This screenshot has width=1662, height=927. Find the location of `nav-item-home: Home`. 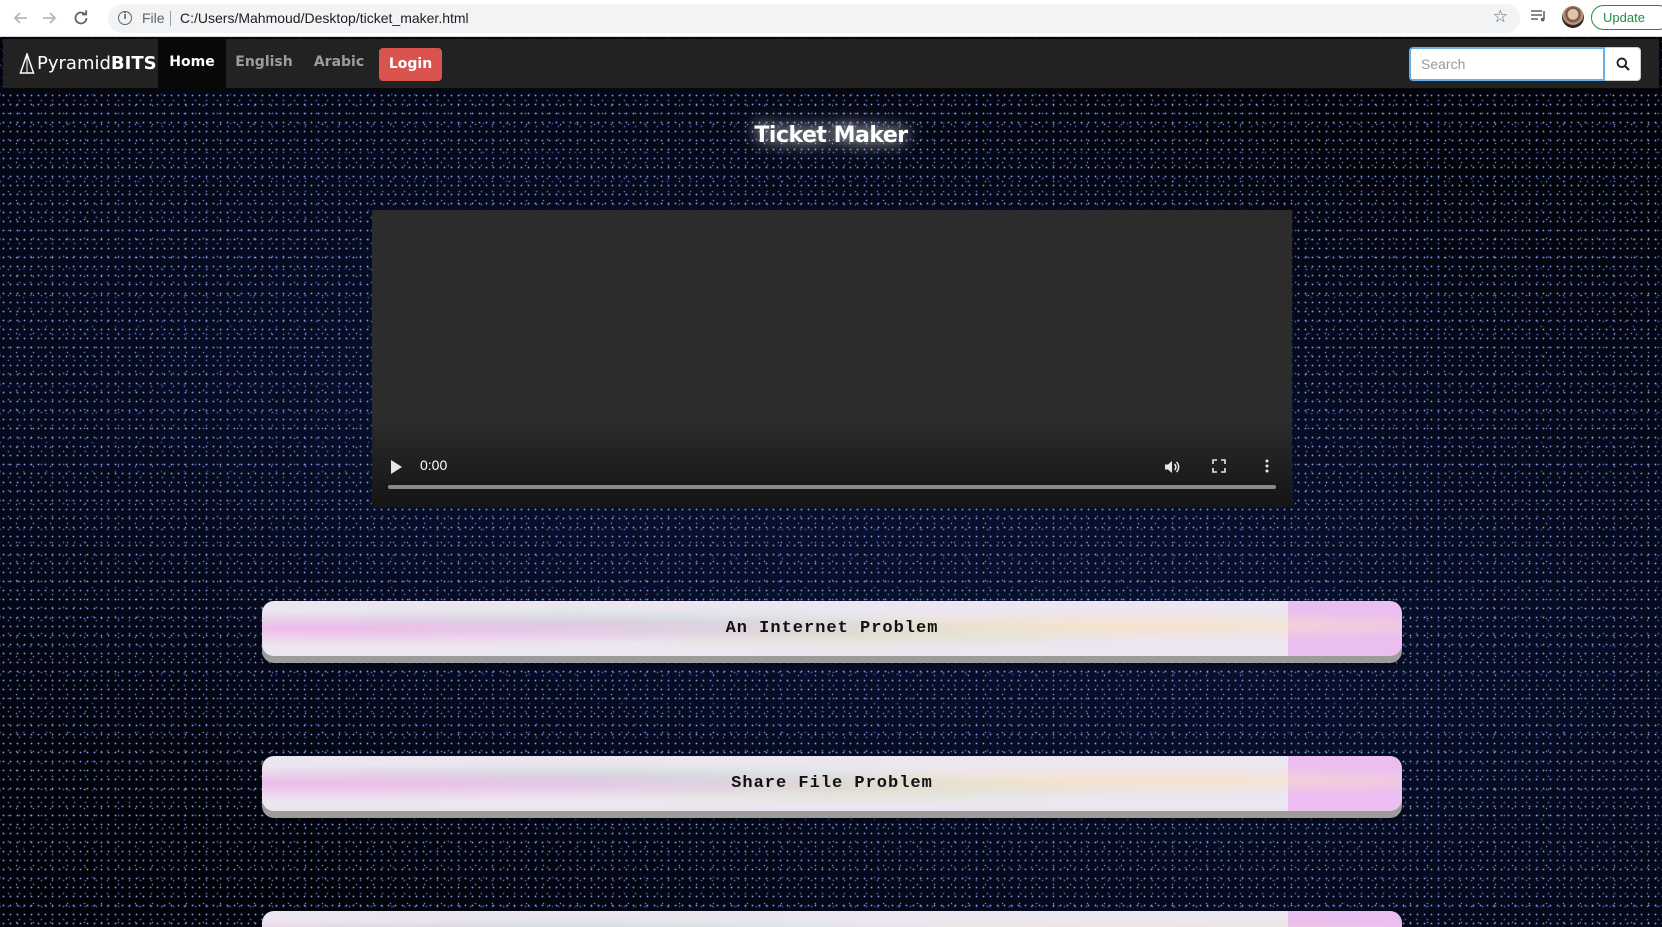

nav-item-home: Home is located at coordinates (192, 63).